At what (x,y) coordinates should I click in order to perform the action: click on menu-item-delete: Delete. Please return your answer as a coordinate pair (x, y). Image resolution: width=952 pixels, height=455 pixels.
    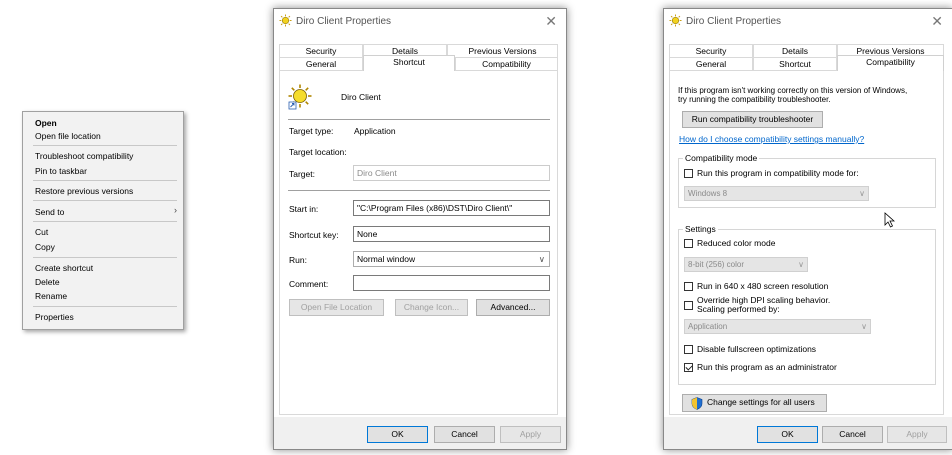
    Looking at the image, I should click on (47, 282).